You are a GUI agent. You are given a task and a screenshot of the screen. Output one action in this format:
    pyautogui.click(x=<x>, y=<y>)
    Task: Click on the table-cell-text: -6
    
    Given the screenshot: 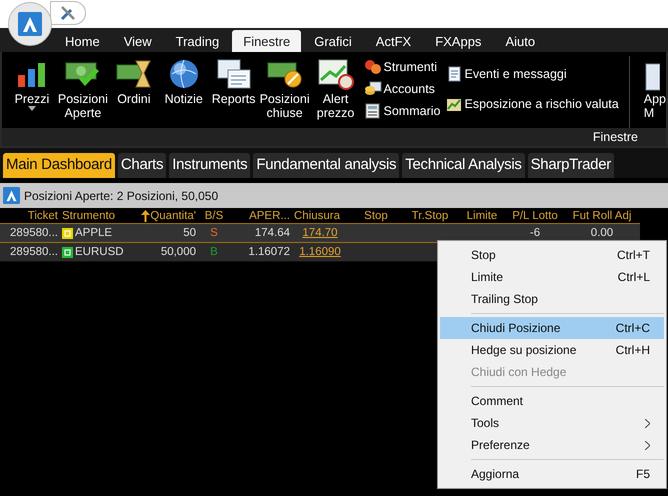 What is the action you would take?
    pyautogui.click(x=535, y=233)
    